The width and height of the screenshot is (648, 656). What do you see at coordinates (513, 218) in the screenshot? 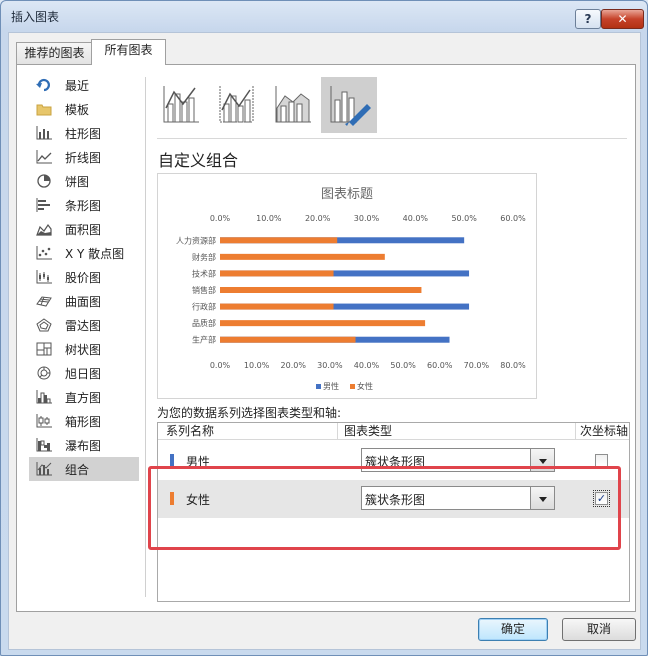
I see `x-tick-label-top: 60.0%` at bounding box center [513, 218].